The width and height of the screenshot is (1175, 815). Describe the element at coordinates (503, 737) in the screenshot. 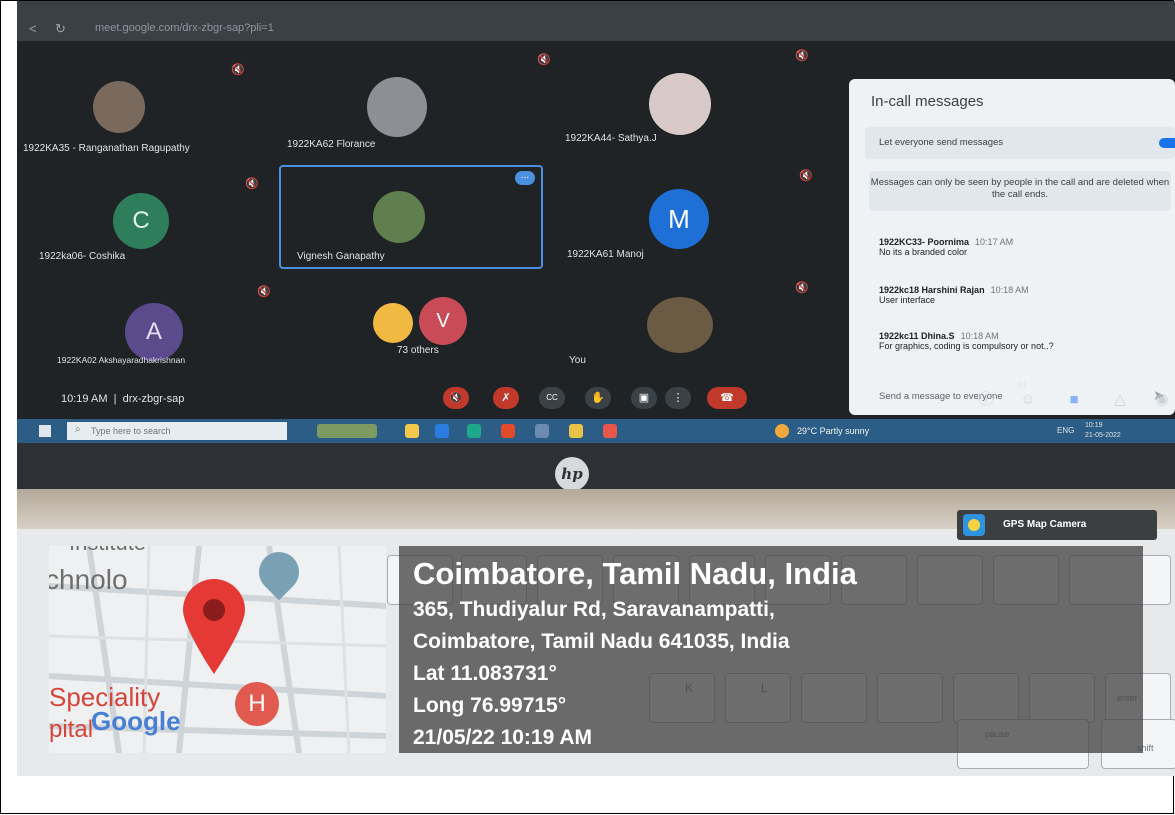

I see `gps-datetime: 21/05/22 10:19 AM` at that location.